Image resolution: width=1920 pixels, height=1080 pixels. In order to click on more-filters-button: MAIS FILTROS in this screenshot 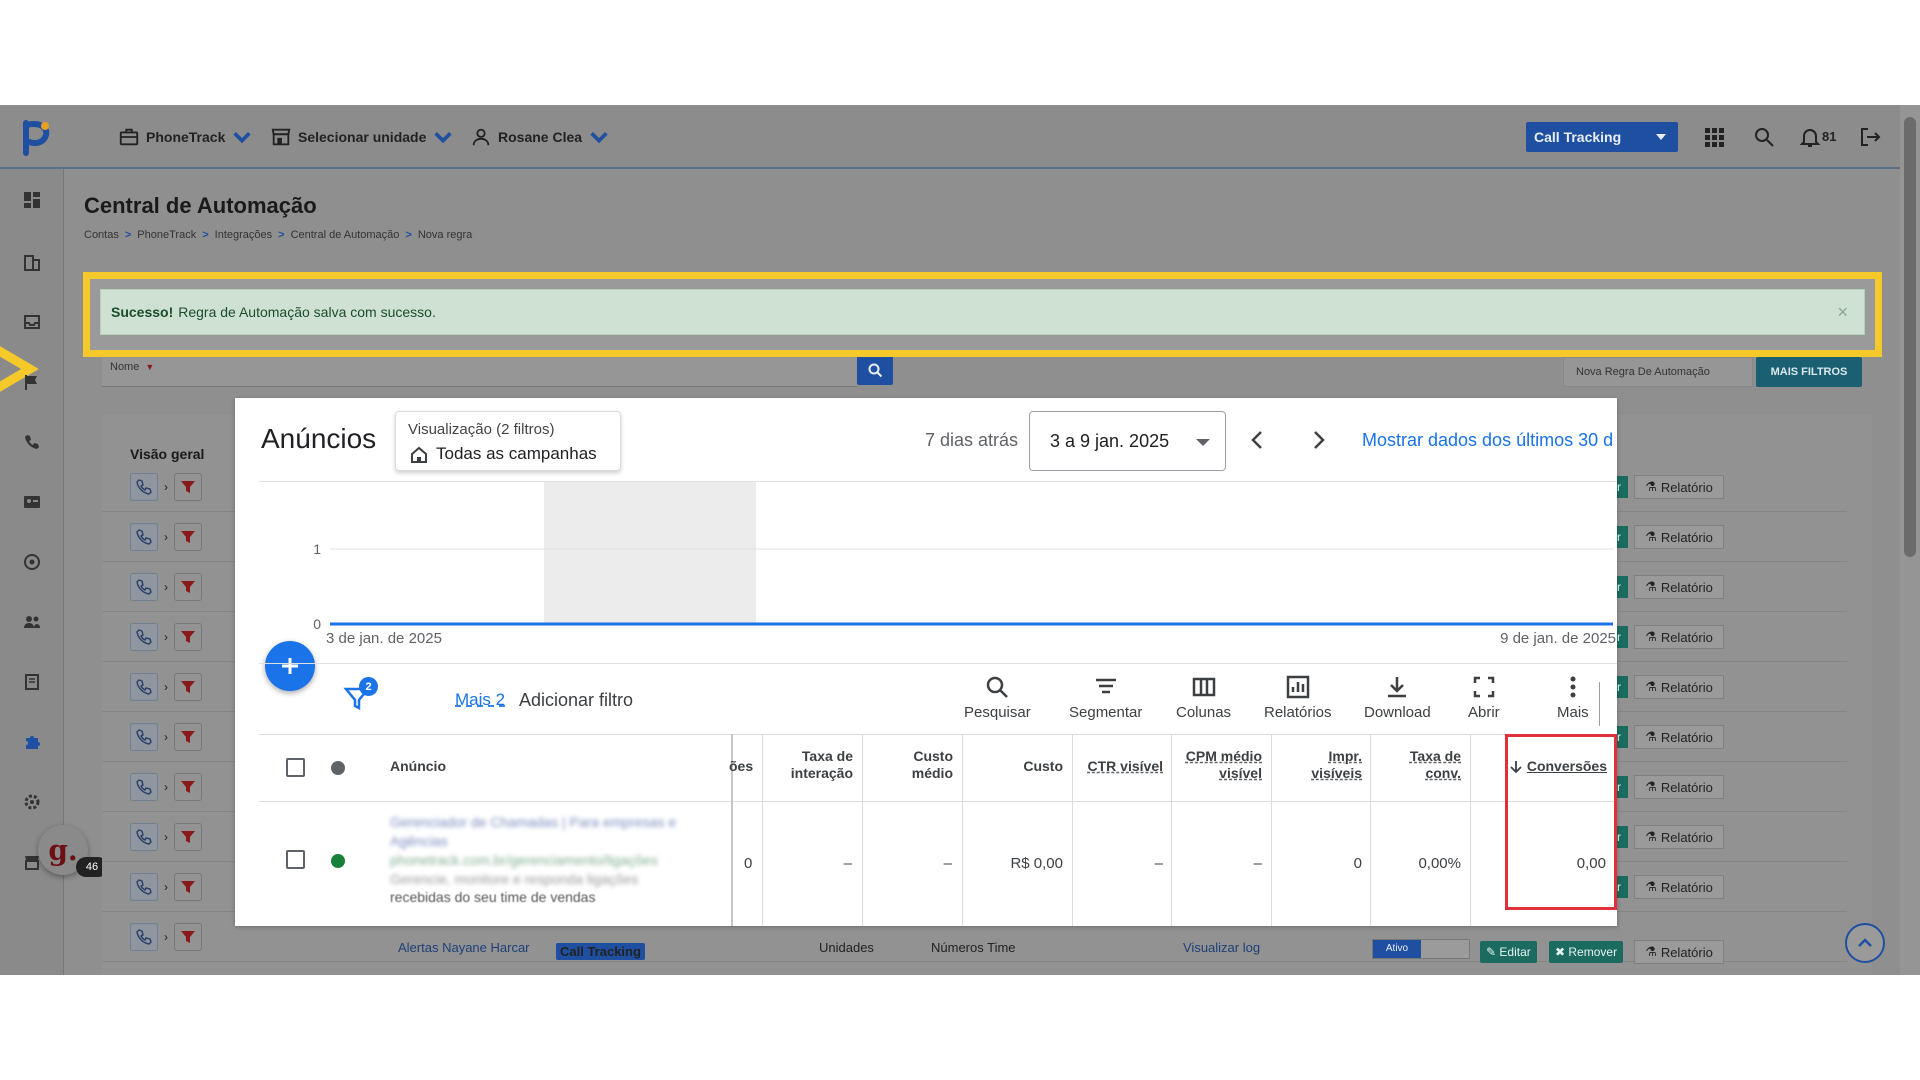, I will do `click(1809, 372)`.